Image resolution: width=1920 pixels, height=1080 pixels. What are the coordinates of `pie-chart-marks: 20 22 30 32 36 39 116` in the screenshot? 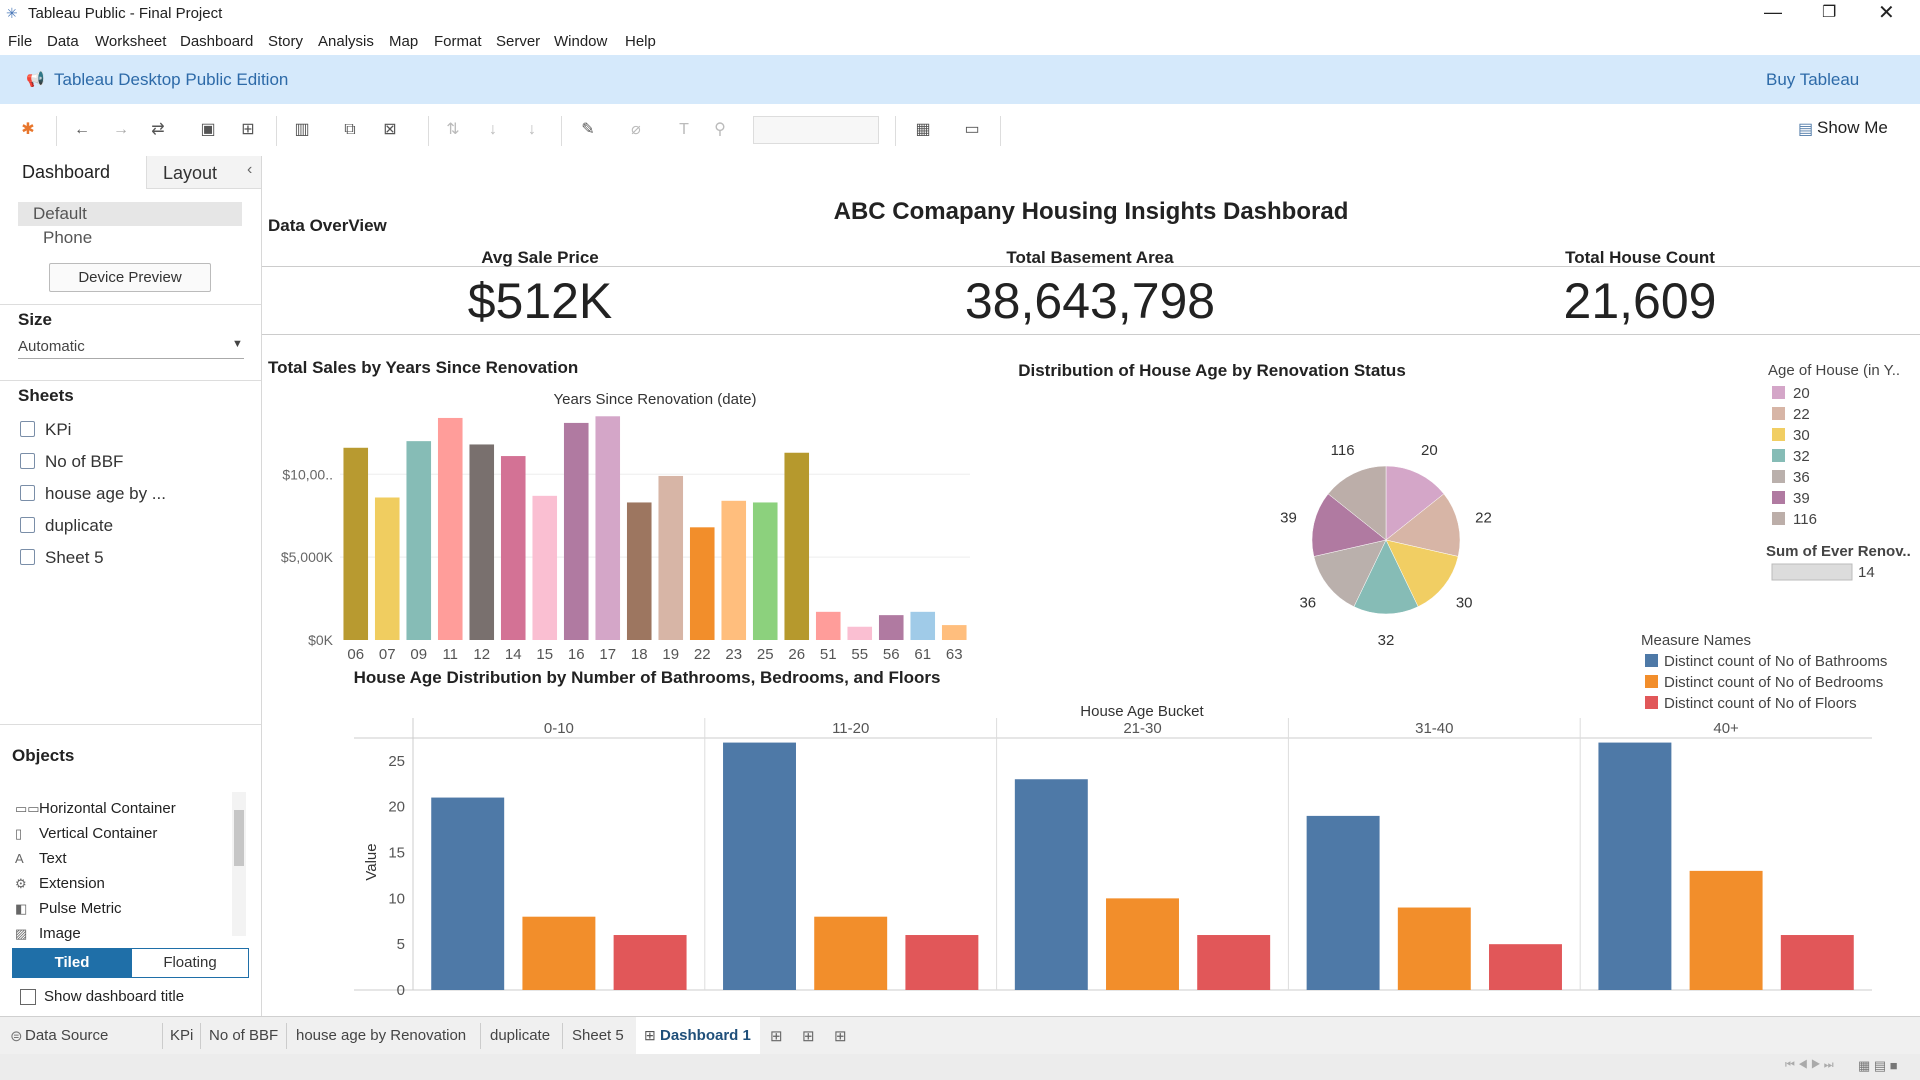 It's located at (1386, 545).